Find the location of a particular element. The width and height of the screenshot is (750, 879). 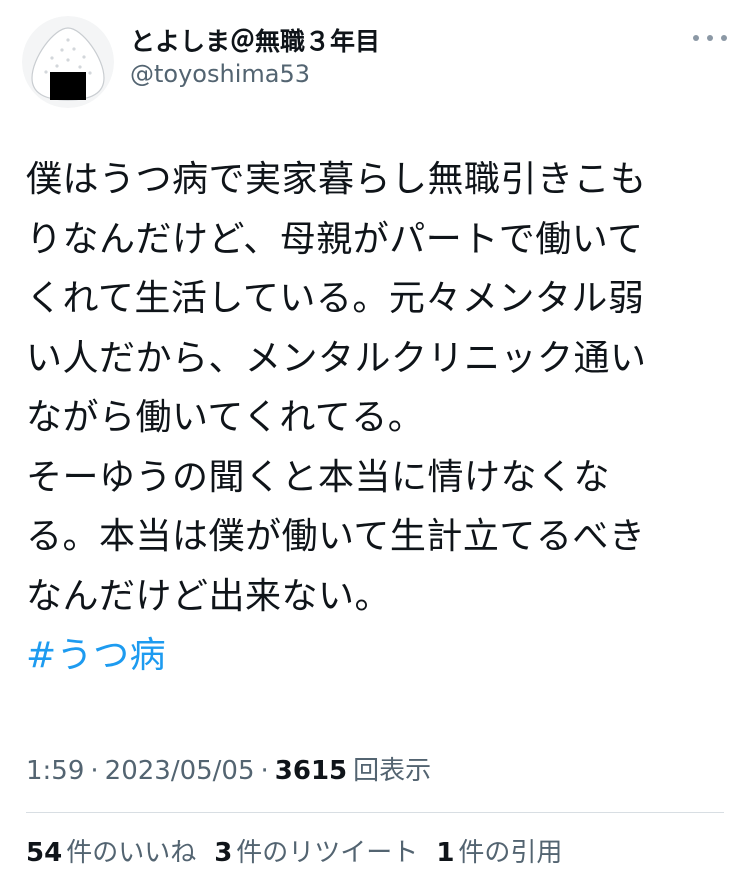

tweet-line: そーゆうの聞くと本当に情けなくな is located at coordinates (318, 477).